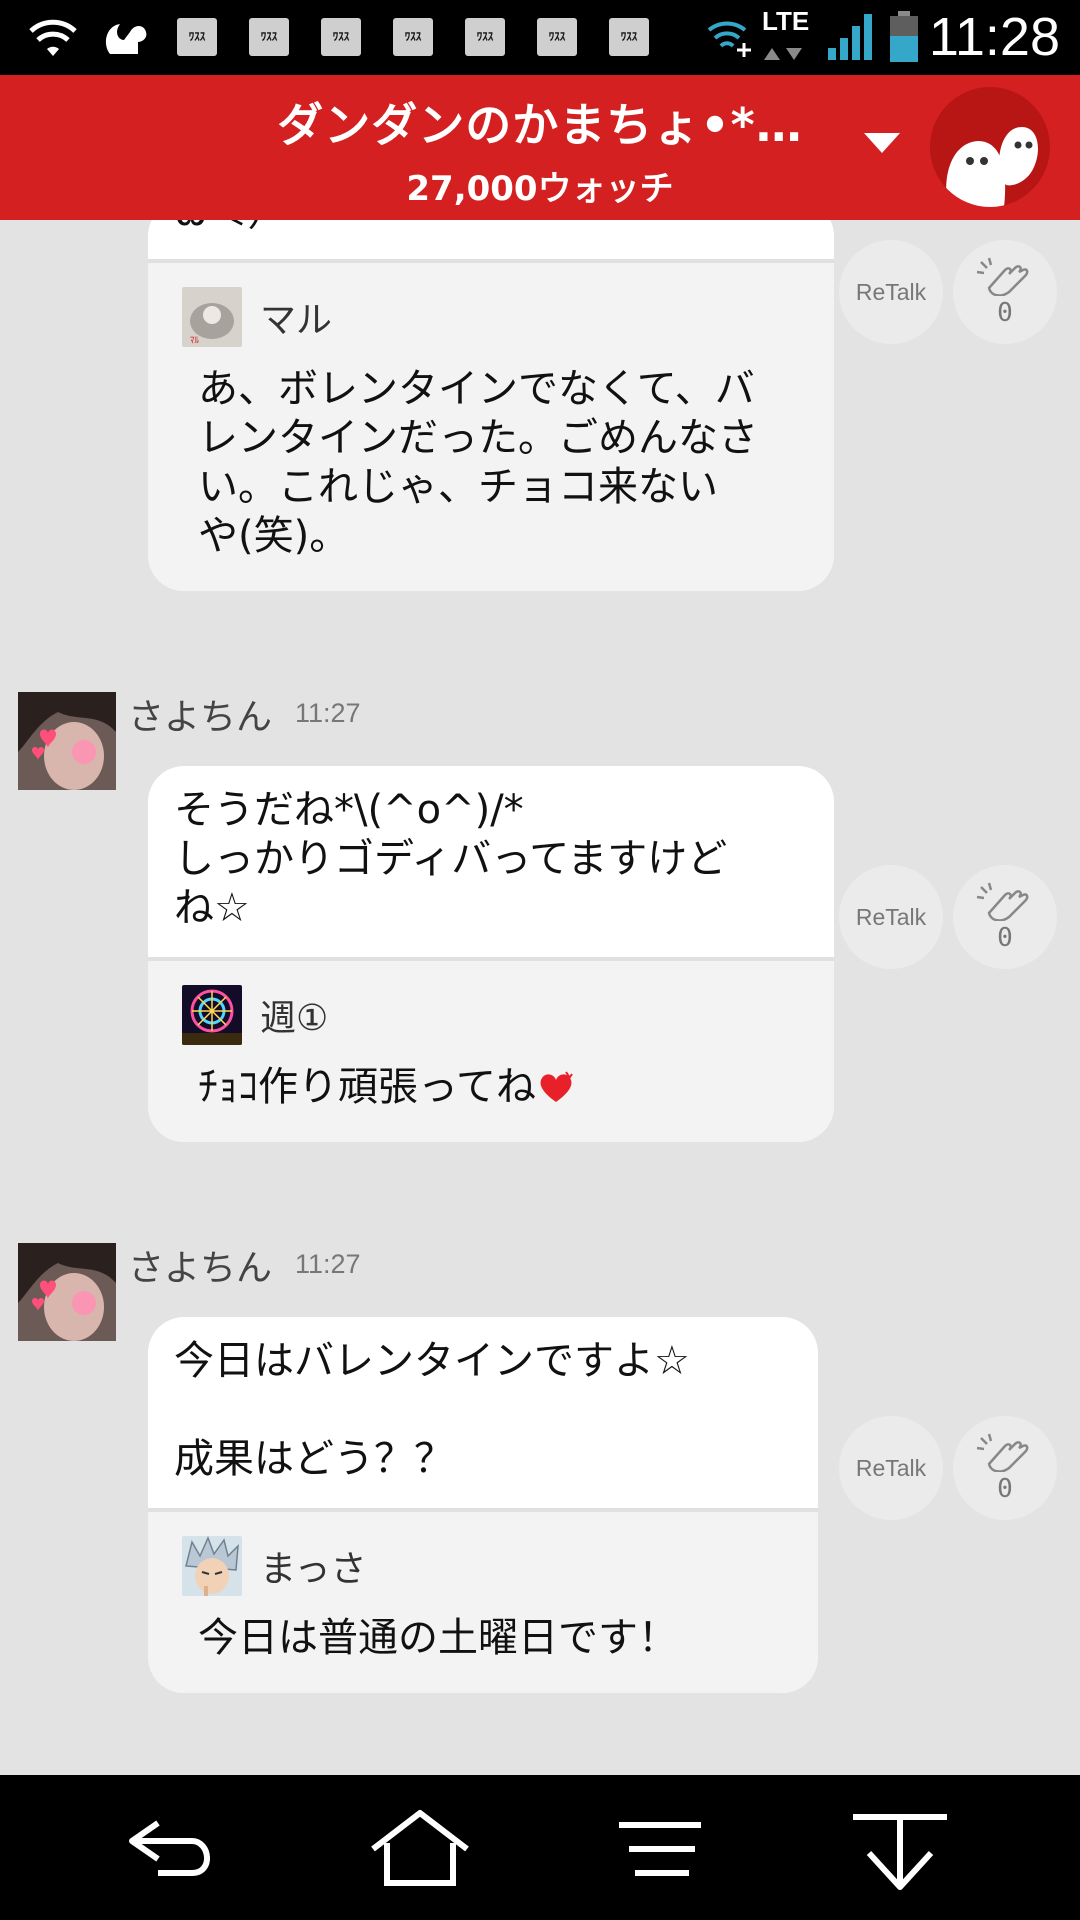 This screenshot has width=1080, height=1920. What do you see at coordinates (483, 1505) in the screenshot?
I see `message-bubble: 今日はバレンタインですよ☆ 成果はどう？？ まっさ 今日は普通の土曜日です！` at bounding box center [483, 1505].